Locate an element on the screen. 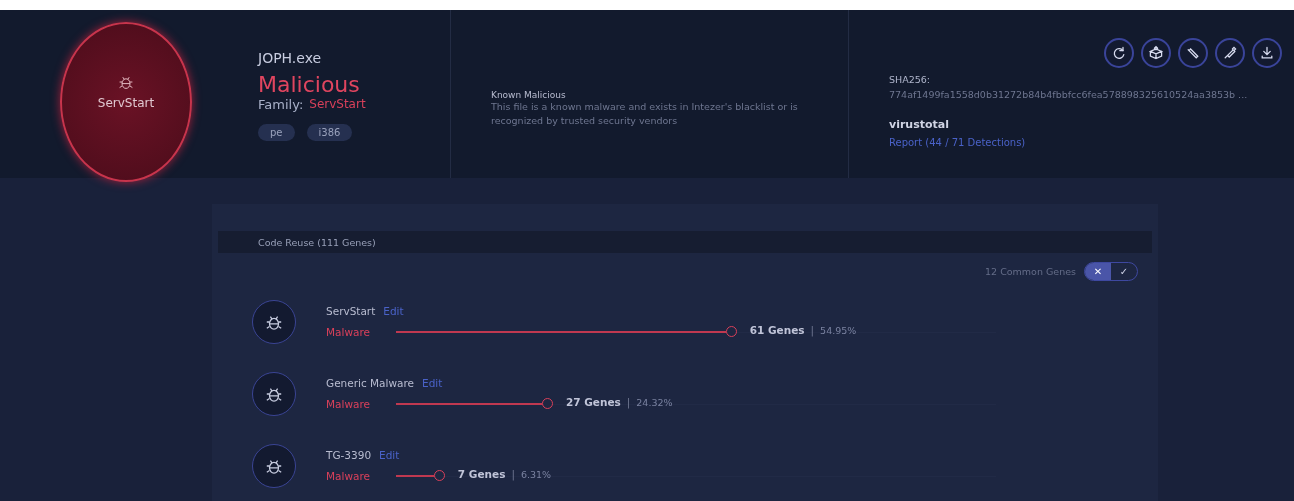  gene-percent: 24.32% is located at coordinates (654, 402).